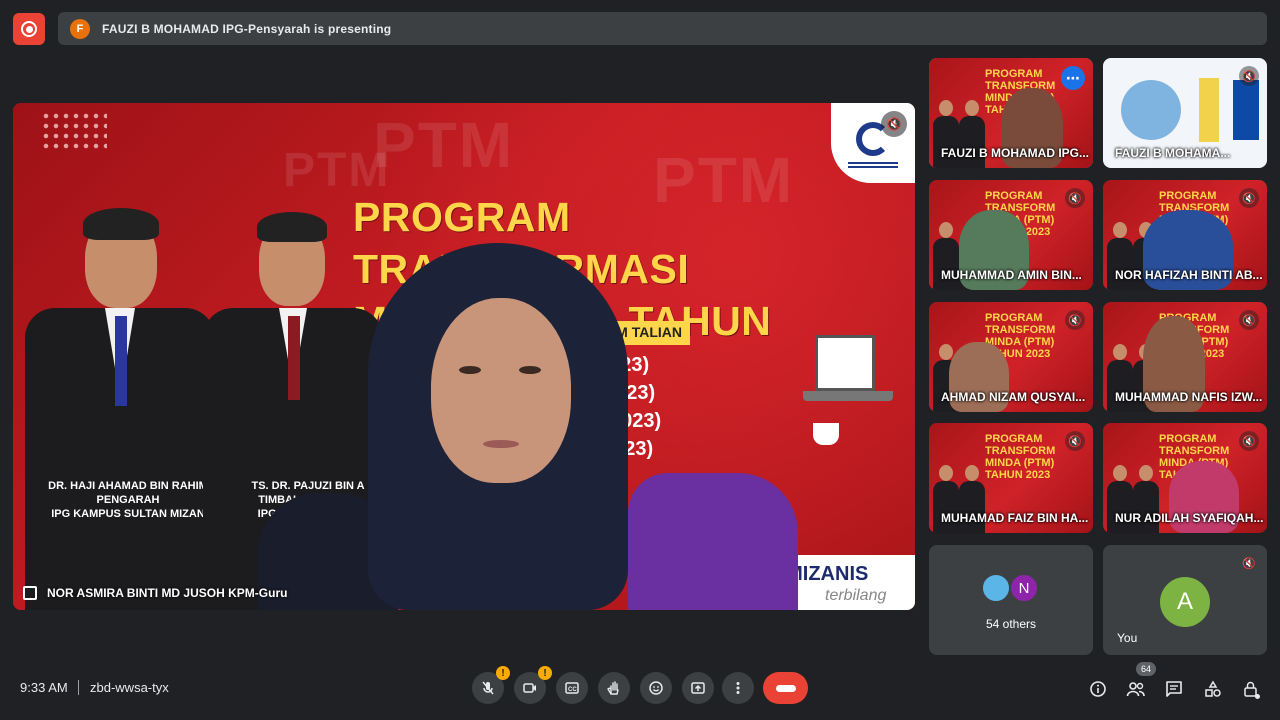 This screenshot has width=1280, height=720. I want to click on info-icon, so click(1098, 689).